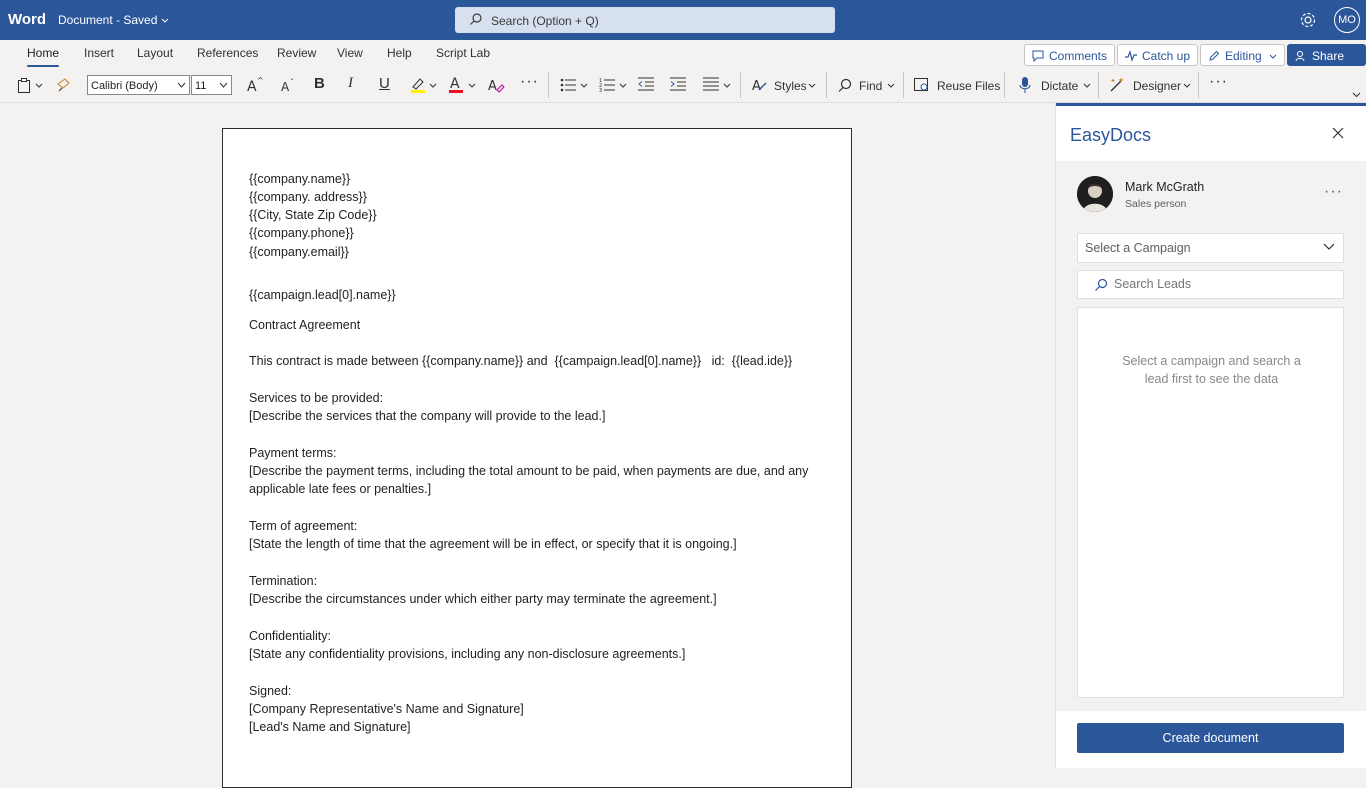 This screenshot has height=788, width=1366. Describe the element at coordinates (544, 197) in the screenshot. I see `doc-line-company-address: {{company. address}}` at that location.